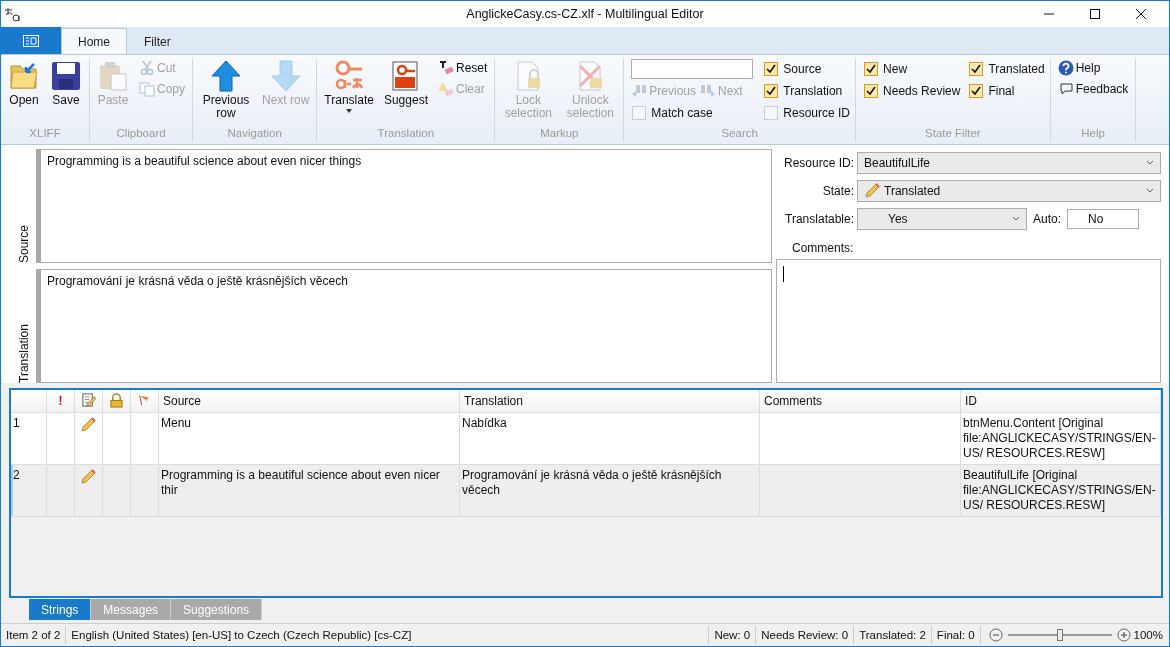  What do you see at coordinates (585, 14) in the screenshot?
I see `window-title: AnglickeCasy.cs-CZ.xlf - Multilingual Editor` at bounding box center [585, 14].